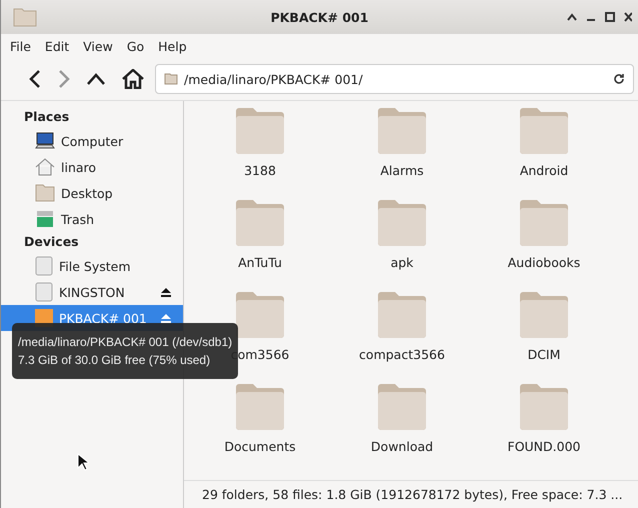 This screenshot has height=508, width=638. What do you see at coordinates (46, 117) in the screenshot?
I see `section-heading: Places` at bounding box center [46, 117].